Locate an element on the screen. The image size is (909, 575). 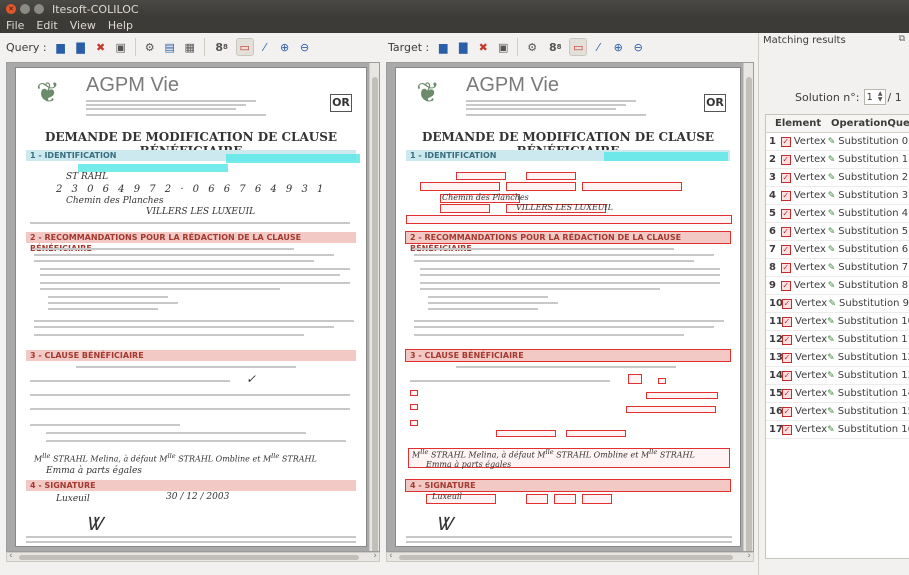
solution-spinbox: 1 ▲ ▼ is located at coordinates (874, 97).